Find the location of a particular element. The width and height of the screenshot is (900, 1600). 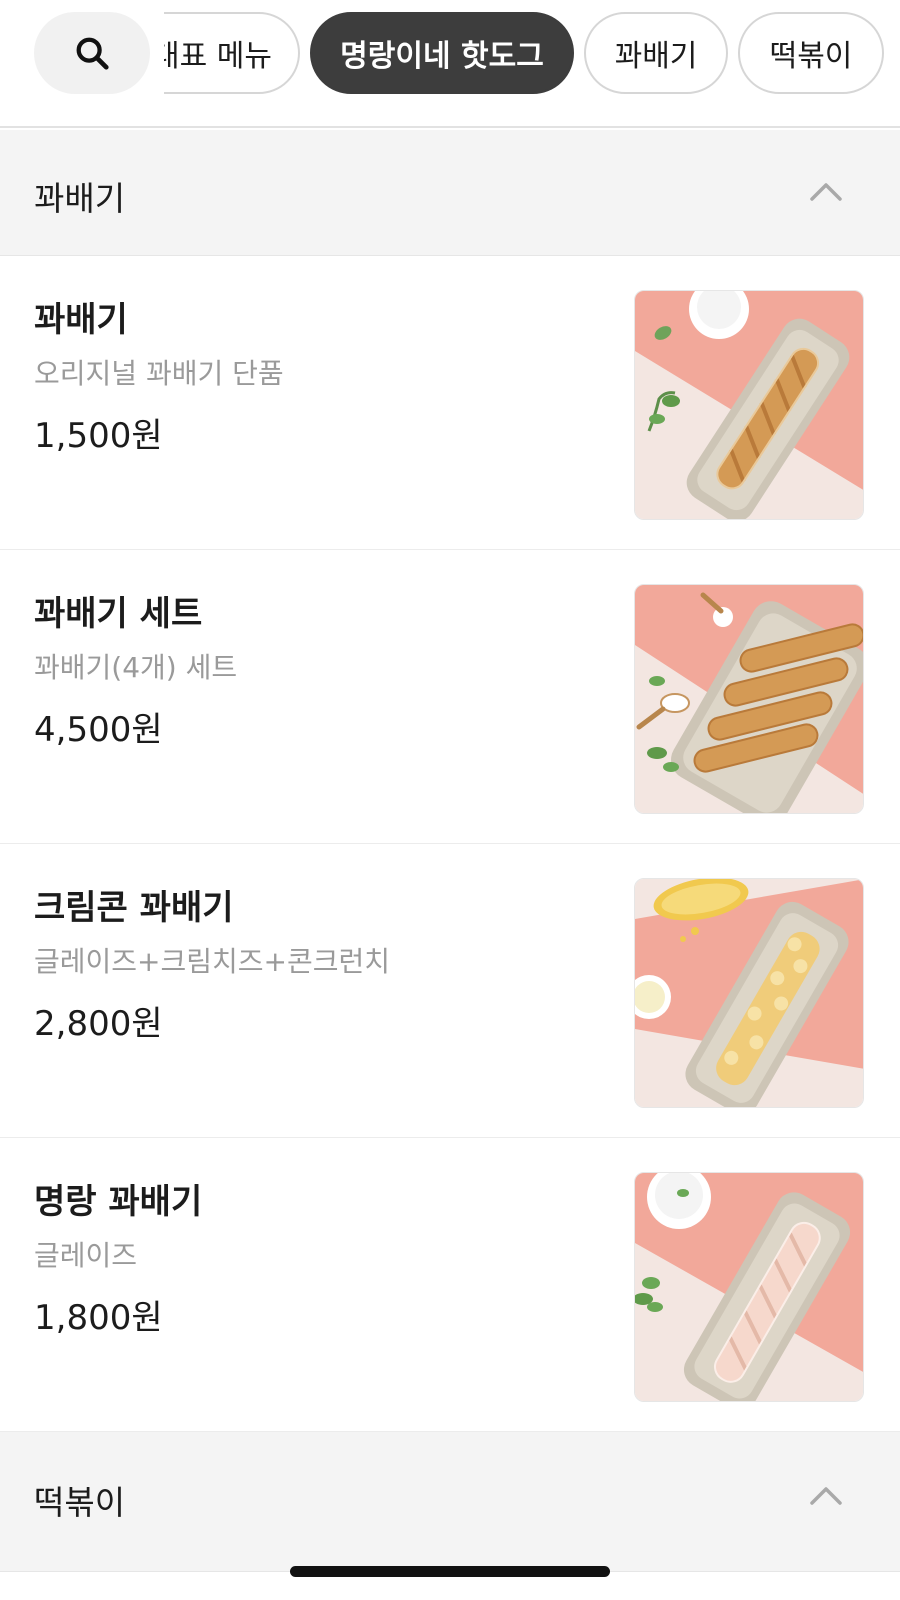

tab-hotdog: 명랑이네 핫도그 is located at coordinates (442, 53).